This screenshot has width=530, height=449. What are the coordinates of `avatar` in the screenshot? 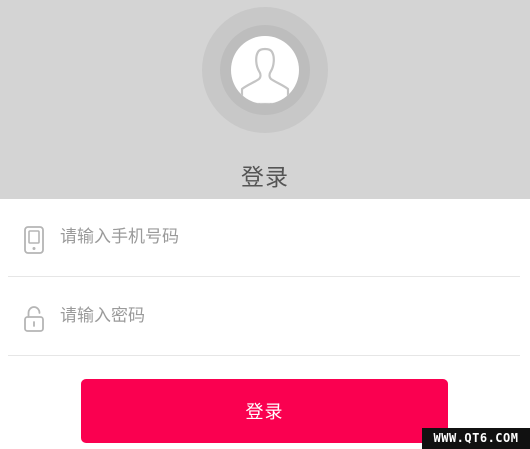 It's located at (265, 70).